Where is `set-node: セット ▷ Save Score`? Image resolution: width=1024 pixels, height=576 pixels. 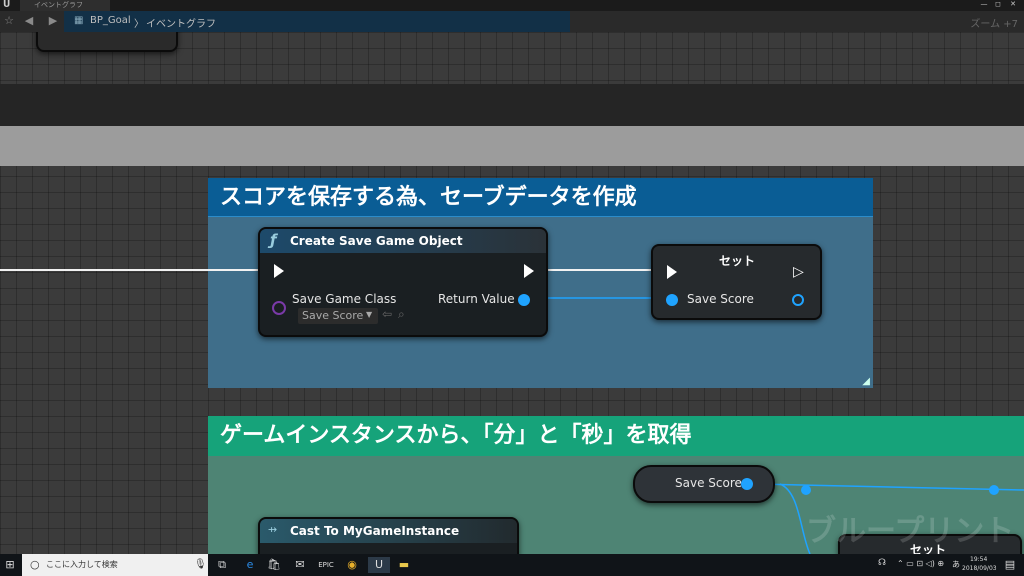
set-node: セット ▷ Save Score is located at coordinates (736, 282).